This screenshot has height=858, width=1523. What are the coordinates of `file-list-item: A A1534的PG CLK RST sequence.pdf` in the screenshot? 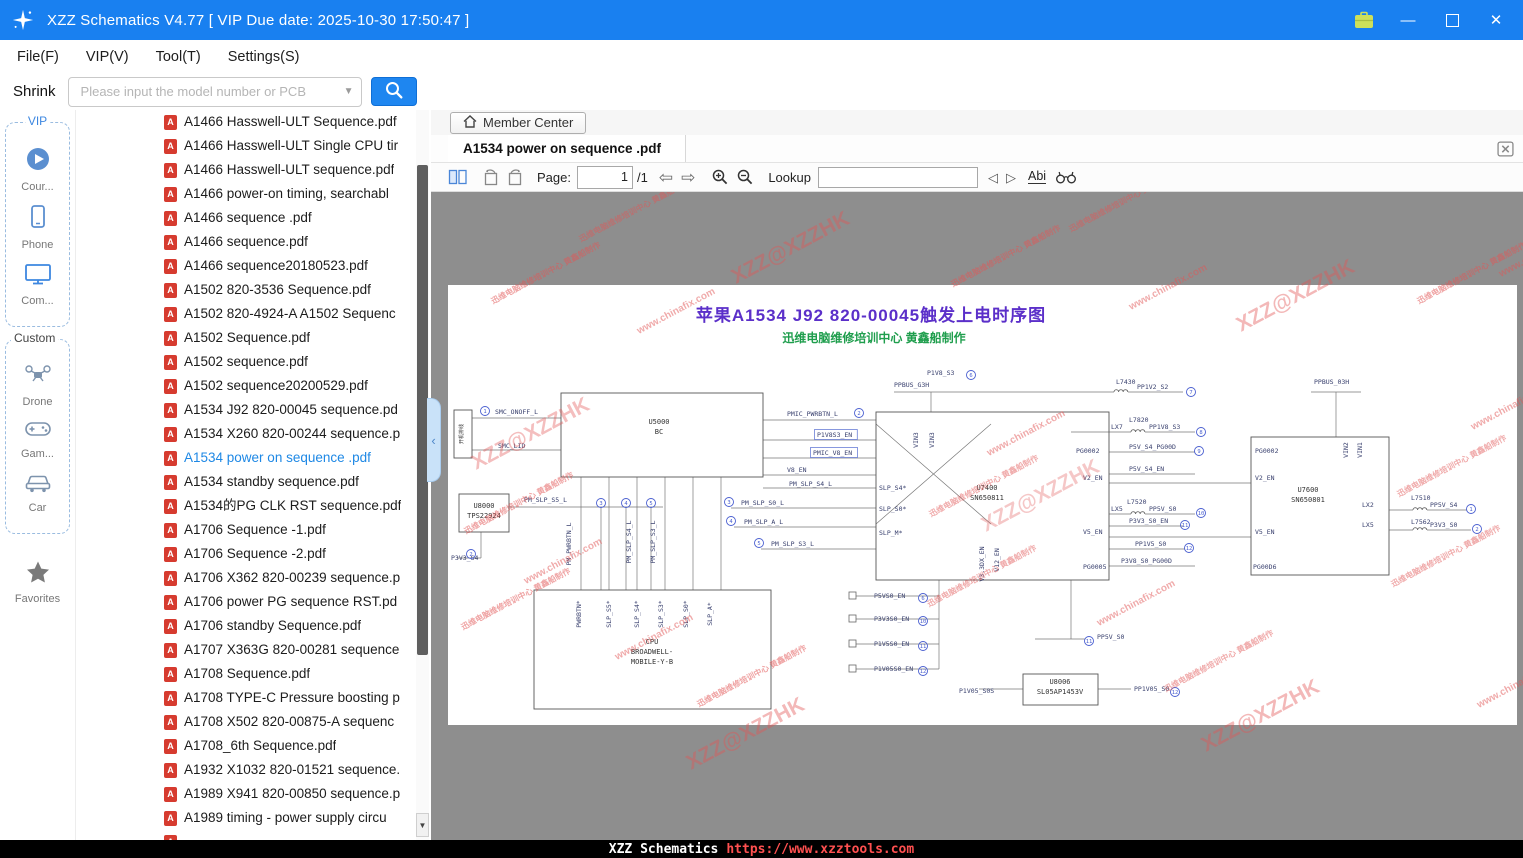 It's located at (245, 506).